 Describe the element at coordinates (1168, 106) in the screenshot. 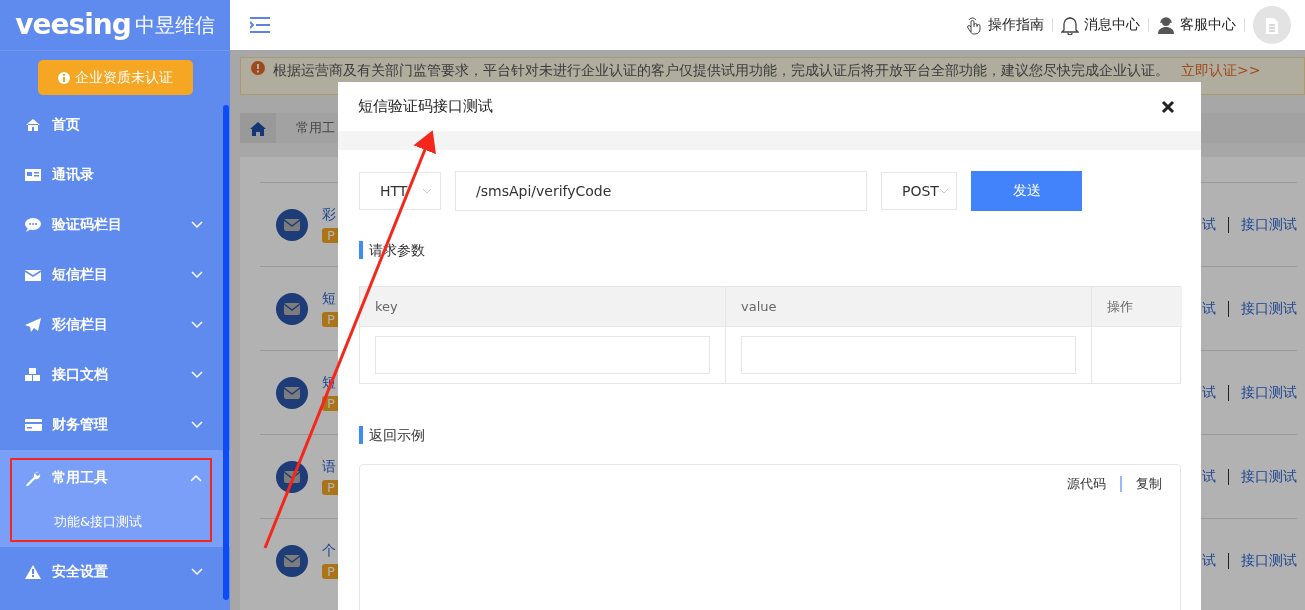

I see `close-icon` at that location.